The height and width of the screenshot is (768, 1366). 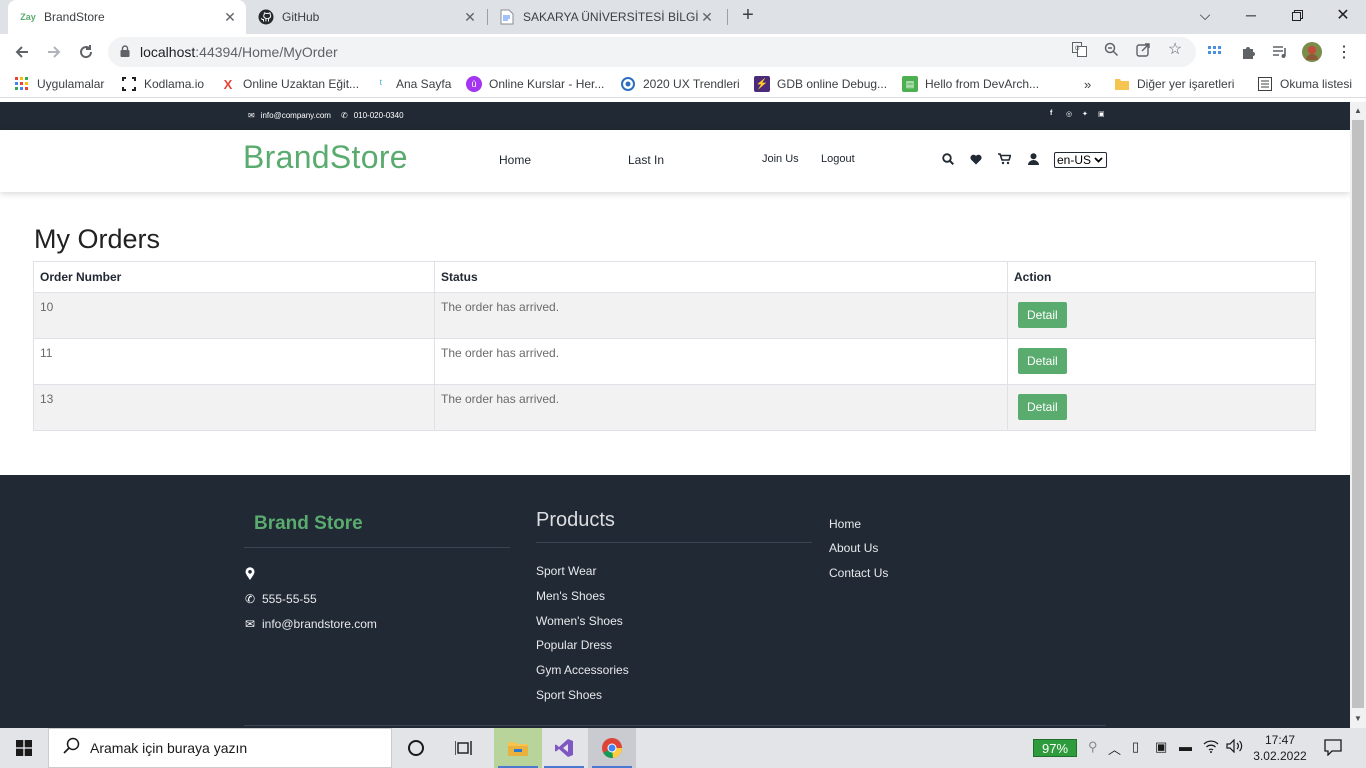 I want to click on tab-brandstore: Zay BrandStore ✕, so click(x=127, y=17).